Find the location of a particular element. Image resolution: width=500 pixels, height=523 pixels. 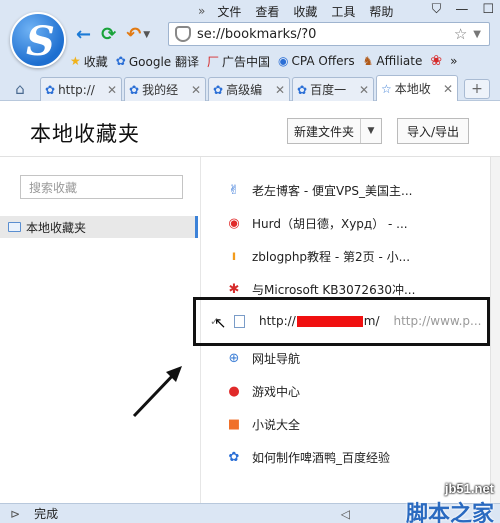

home-icon: ⌂ is located at coordinates (20, 89).